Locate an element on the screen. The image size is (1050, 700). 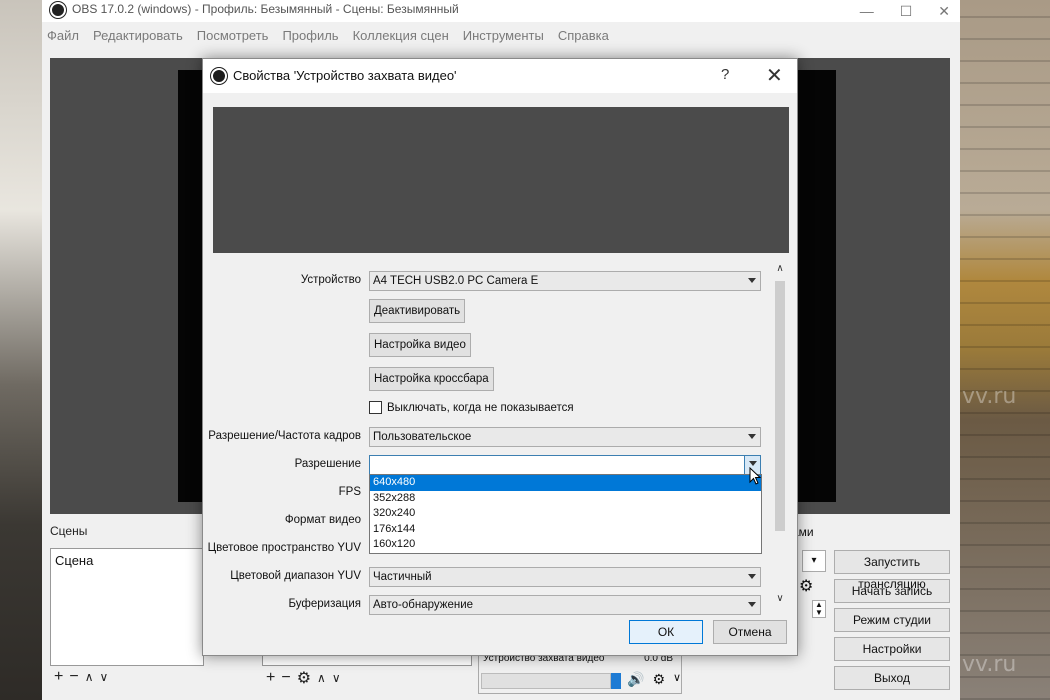
fps-label: FPS is located at coordinates (349, 492).